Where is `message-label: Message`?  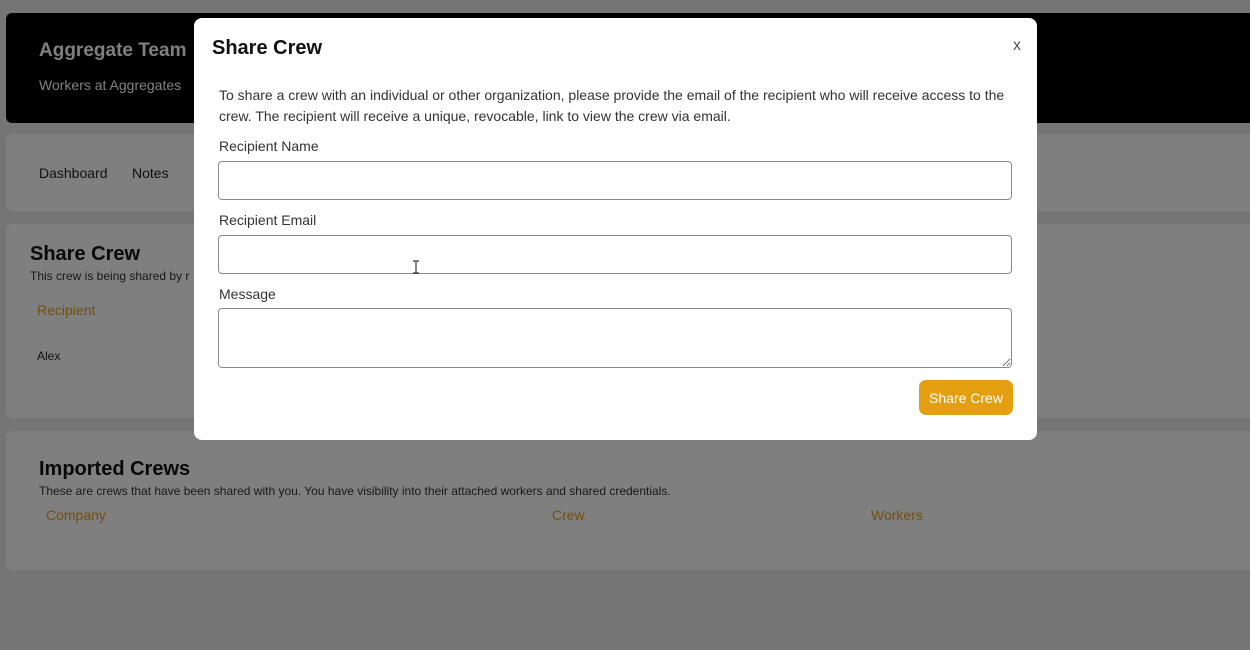 message-label: Message is located at coordinates (247, 294).